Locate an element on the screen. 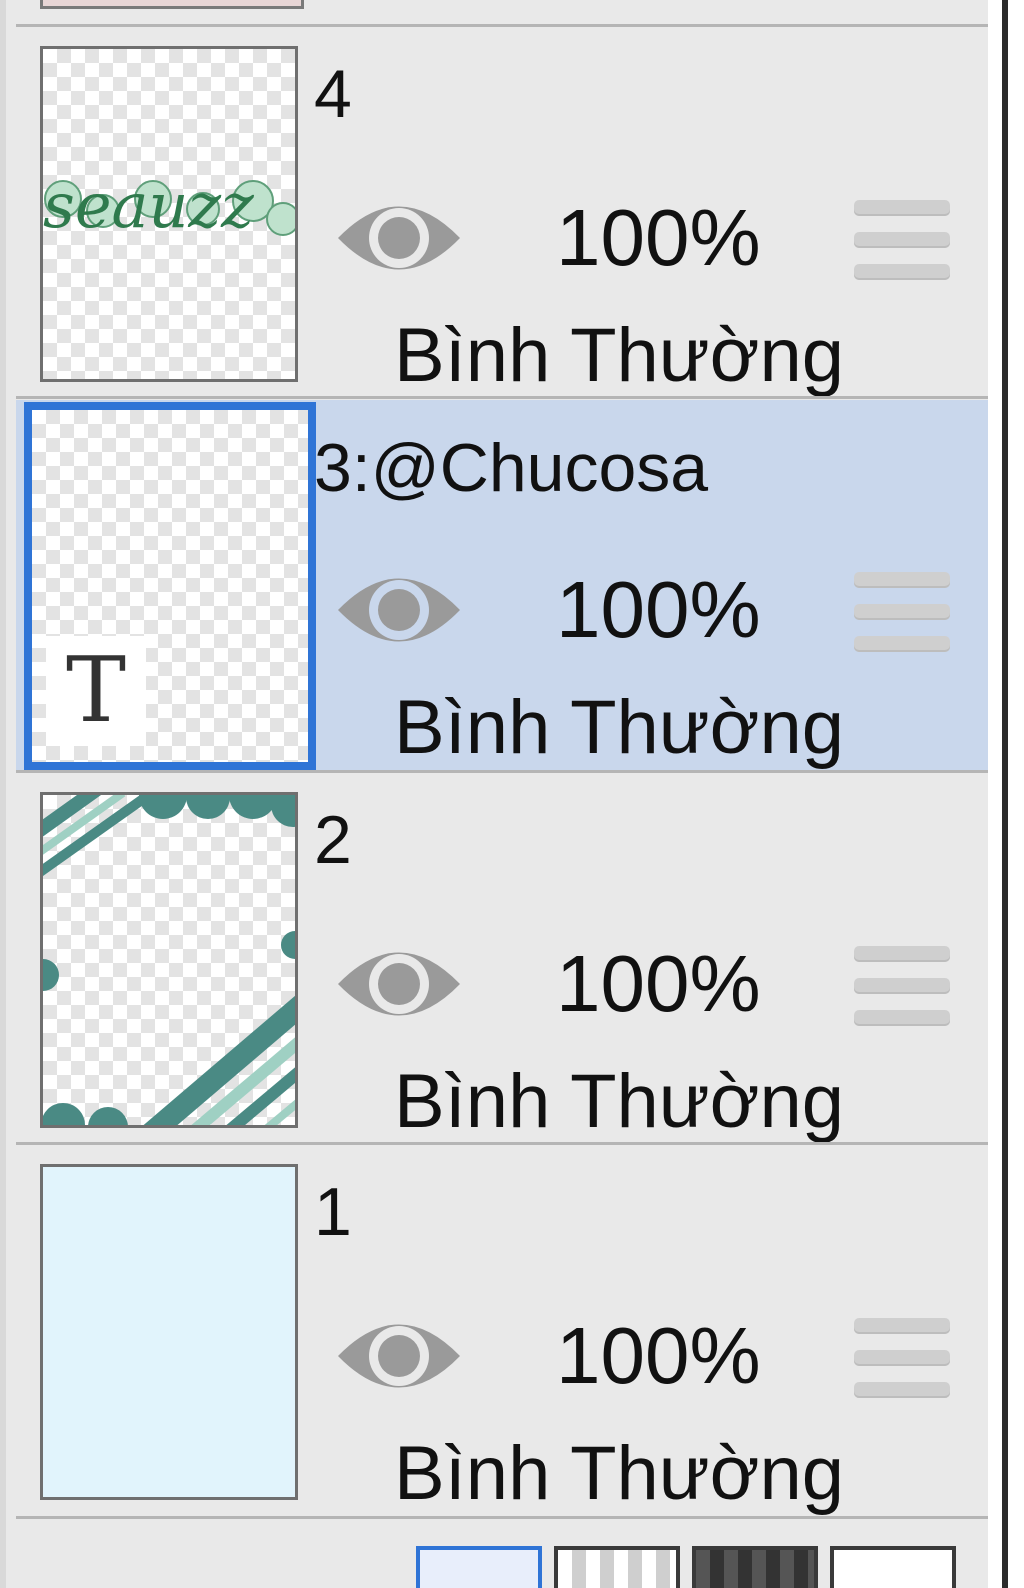 The width and height of the screenshot is (1024, 1588). background-white-button is located at coordinates (479, 1567).